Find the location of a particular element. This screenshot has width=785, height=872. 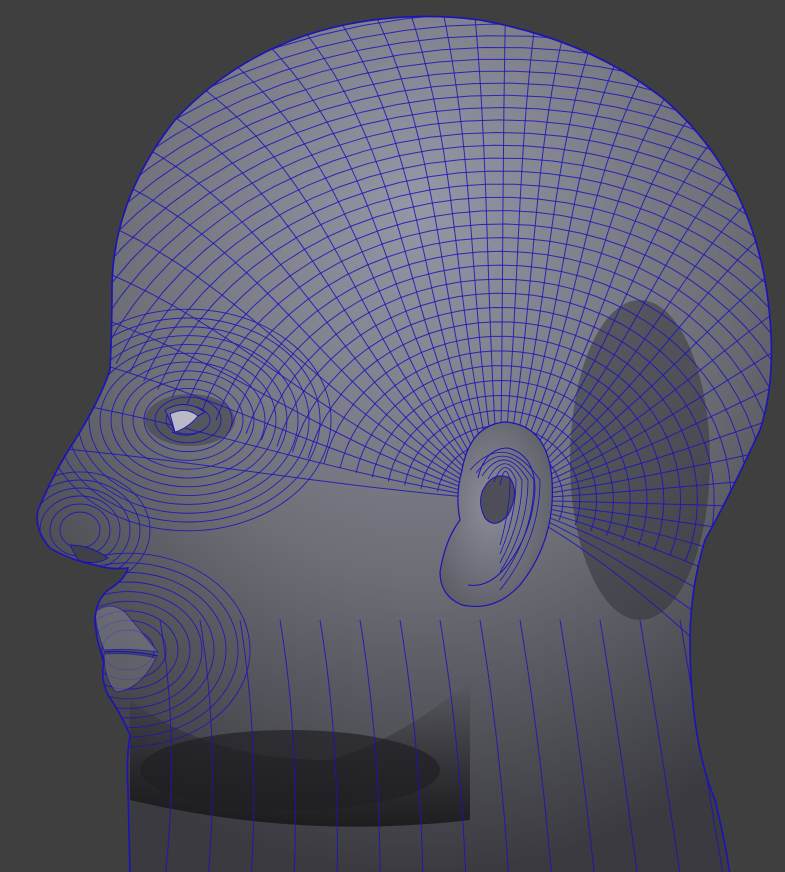

under-chin-shadow is located at coordinates (290, 770).